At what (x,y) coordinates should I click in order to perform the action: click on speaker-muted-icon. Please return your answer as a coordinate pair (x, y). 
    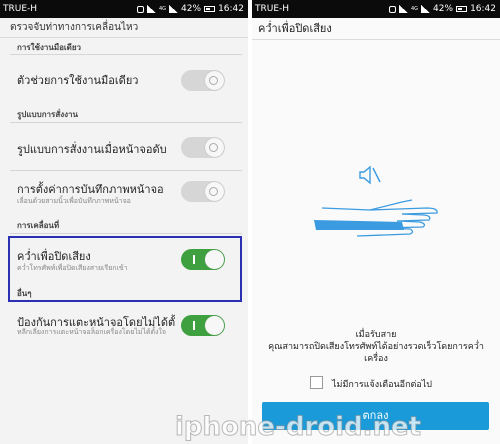
    Looking at the image, I should click on (370, 175).